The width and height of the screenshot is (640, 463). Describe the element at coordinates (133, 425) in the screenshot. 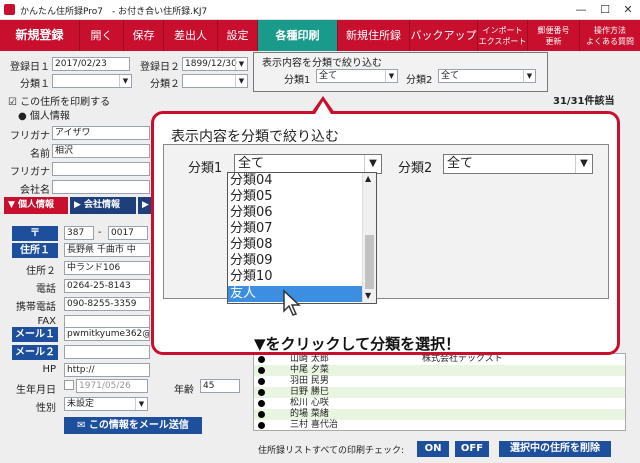

I see `send-mail-button: ✉ この情報をメール送信` at that location.